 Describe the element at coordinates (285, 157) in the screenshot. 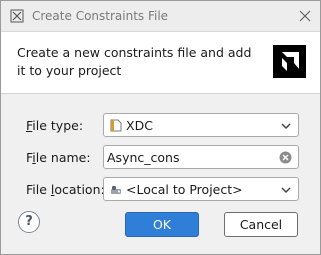

I see `clear-icon` at that location.